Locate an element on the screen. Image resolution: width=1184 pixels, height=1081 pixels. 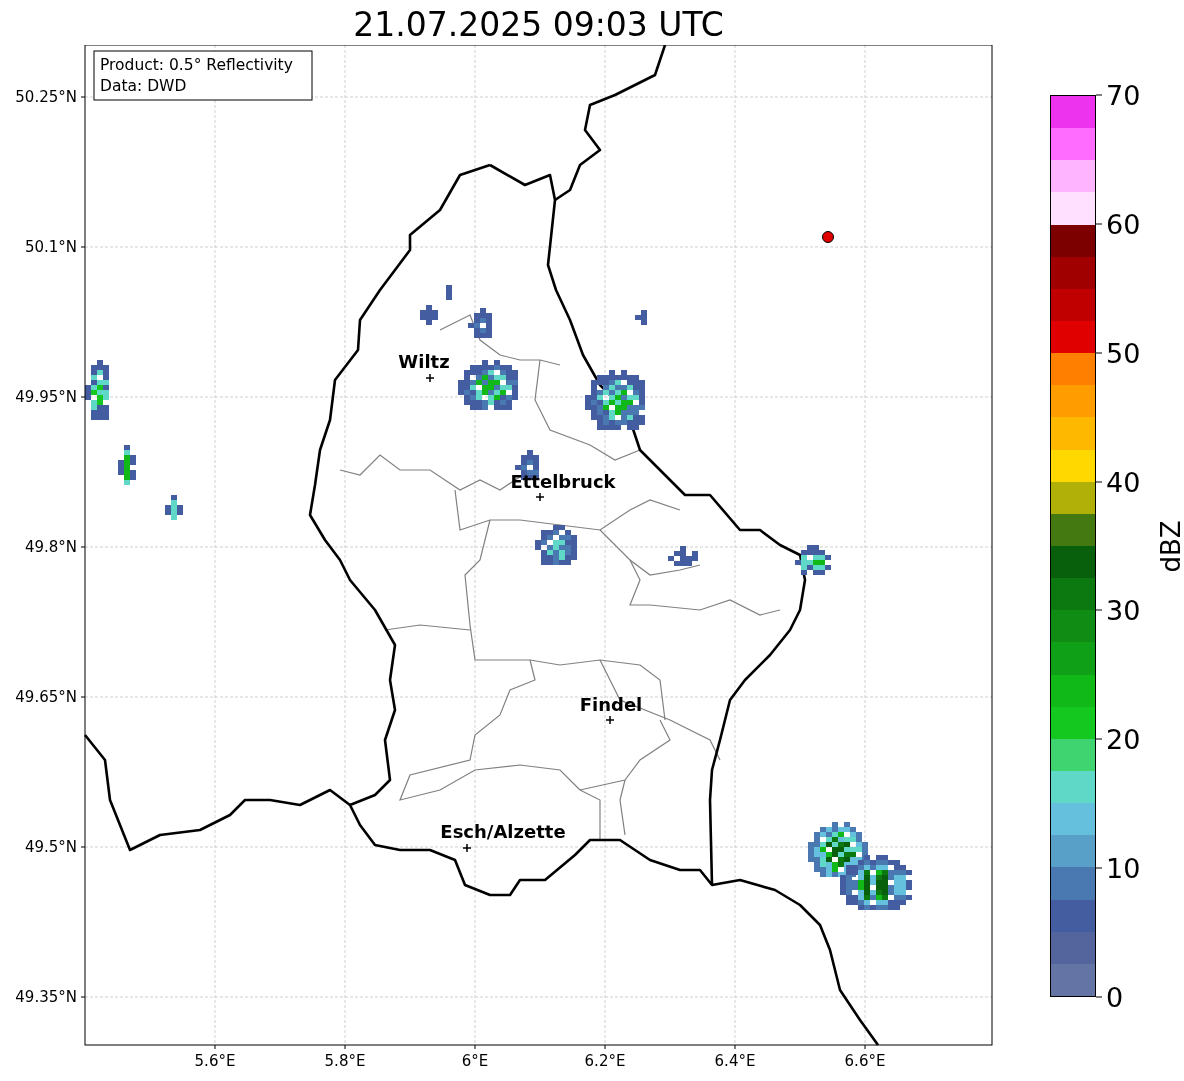
colorbar-tick-label: 60 is located at coordinates (1123, 224).